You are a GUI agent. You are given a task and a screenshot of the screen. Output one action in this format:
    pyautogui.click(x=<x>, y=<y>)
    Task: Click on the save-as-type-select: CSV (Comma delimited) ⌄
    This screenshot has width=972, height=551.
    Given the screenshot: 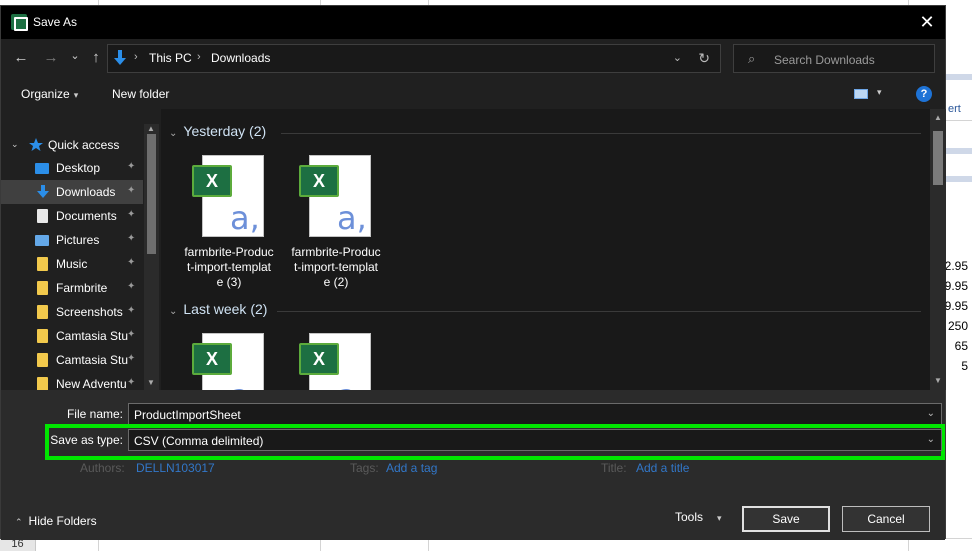 What is the action you would take?
    pyautogui.click(x=535, y=440)
    